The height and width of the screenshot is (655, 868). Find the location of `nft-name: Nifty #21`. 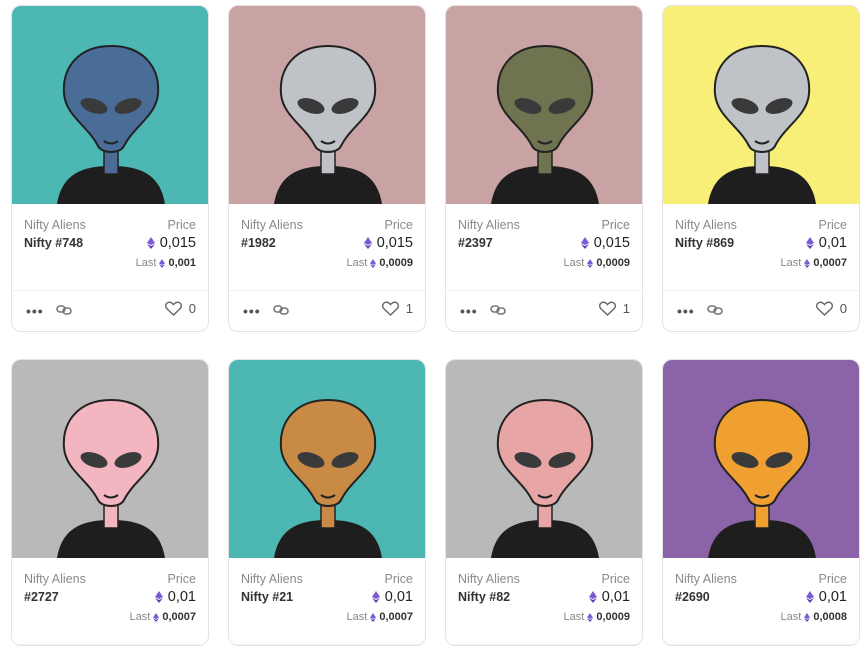

nft-name: Nifty #21 is located at coordinates (267, 597).